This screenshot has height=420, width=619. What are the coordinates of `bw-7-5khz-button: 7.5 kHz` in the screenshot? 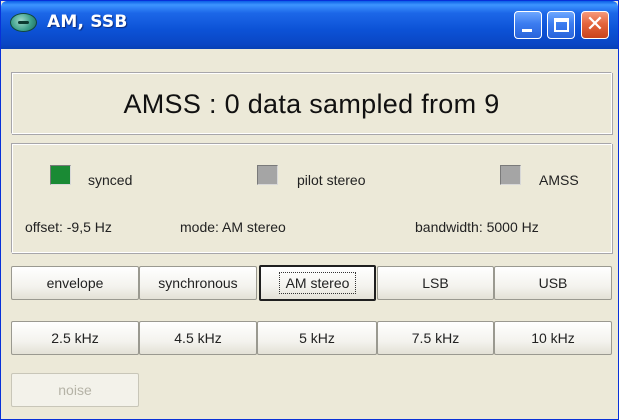 It's located at (435, 338).